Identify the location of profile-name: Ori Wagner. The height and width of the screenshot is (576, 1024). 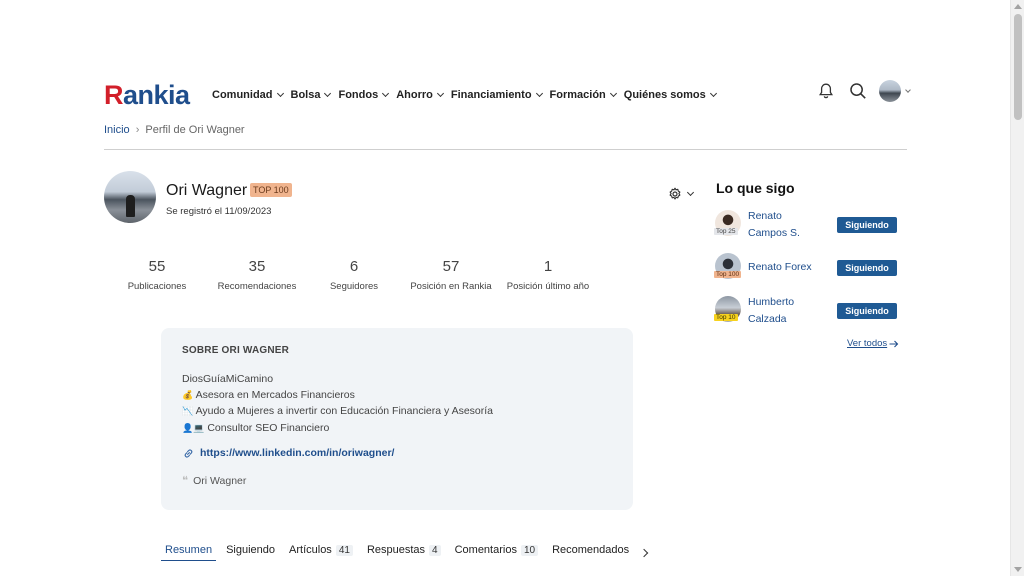
(207, 190).